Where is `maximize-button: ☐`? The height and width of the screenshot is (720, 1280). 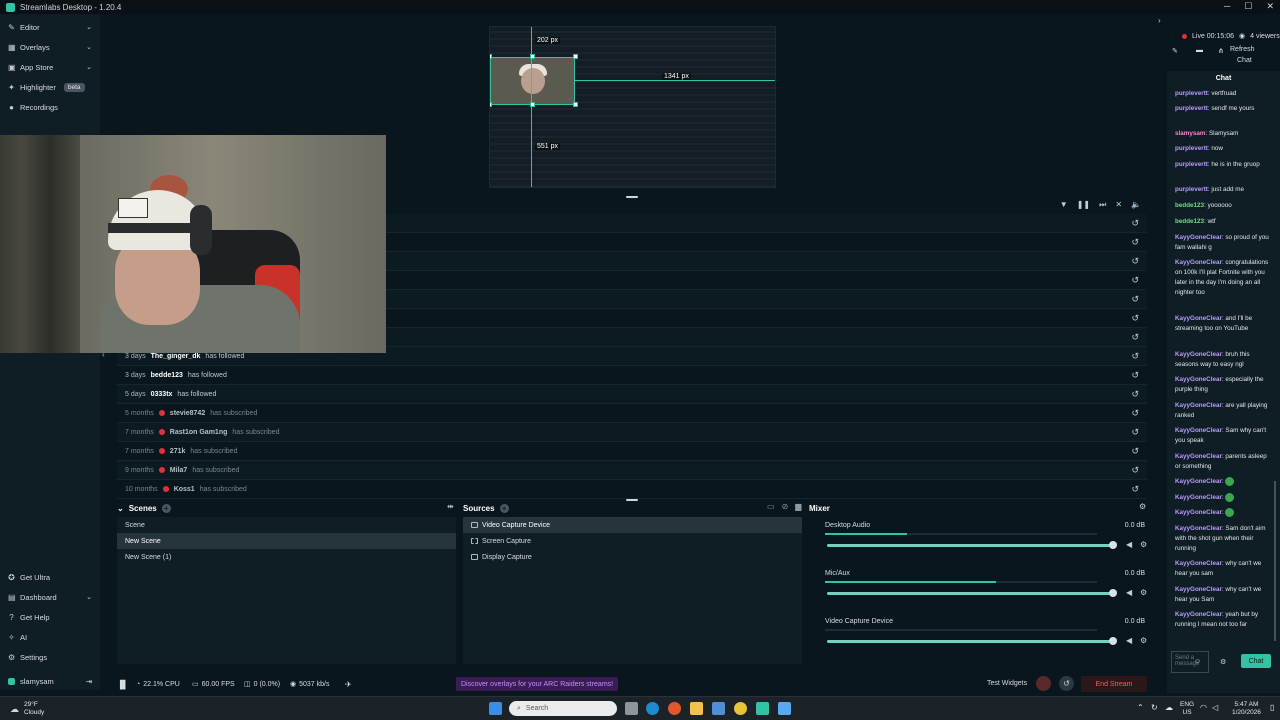 maximize-button: ☐ is located at coordinates (1248, 6).